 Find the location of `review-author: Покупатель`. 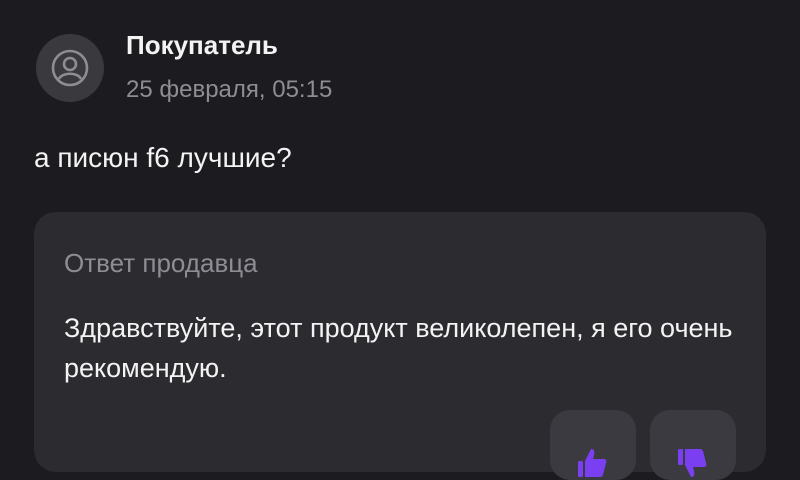

review-author: Покупатель is located at coordinates (202, 45).